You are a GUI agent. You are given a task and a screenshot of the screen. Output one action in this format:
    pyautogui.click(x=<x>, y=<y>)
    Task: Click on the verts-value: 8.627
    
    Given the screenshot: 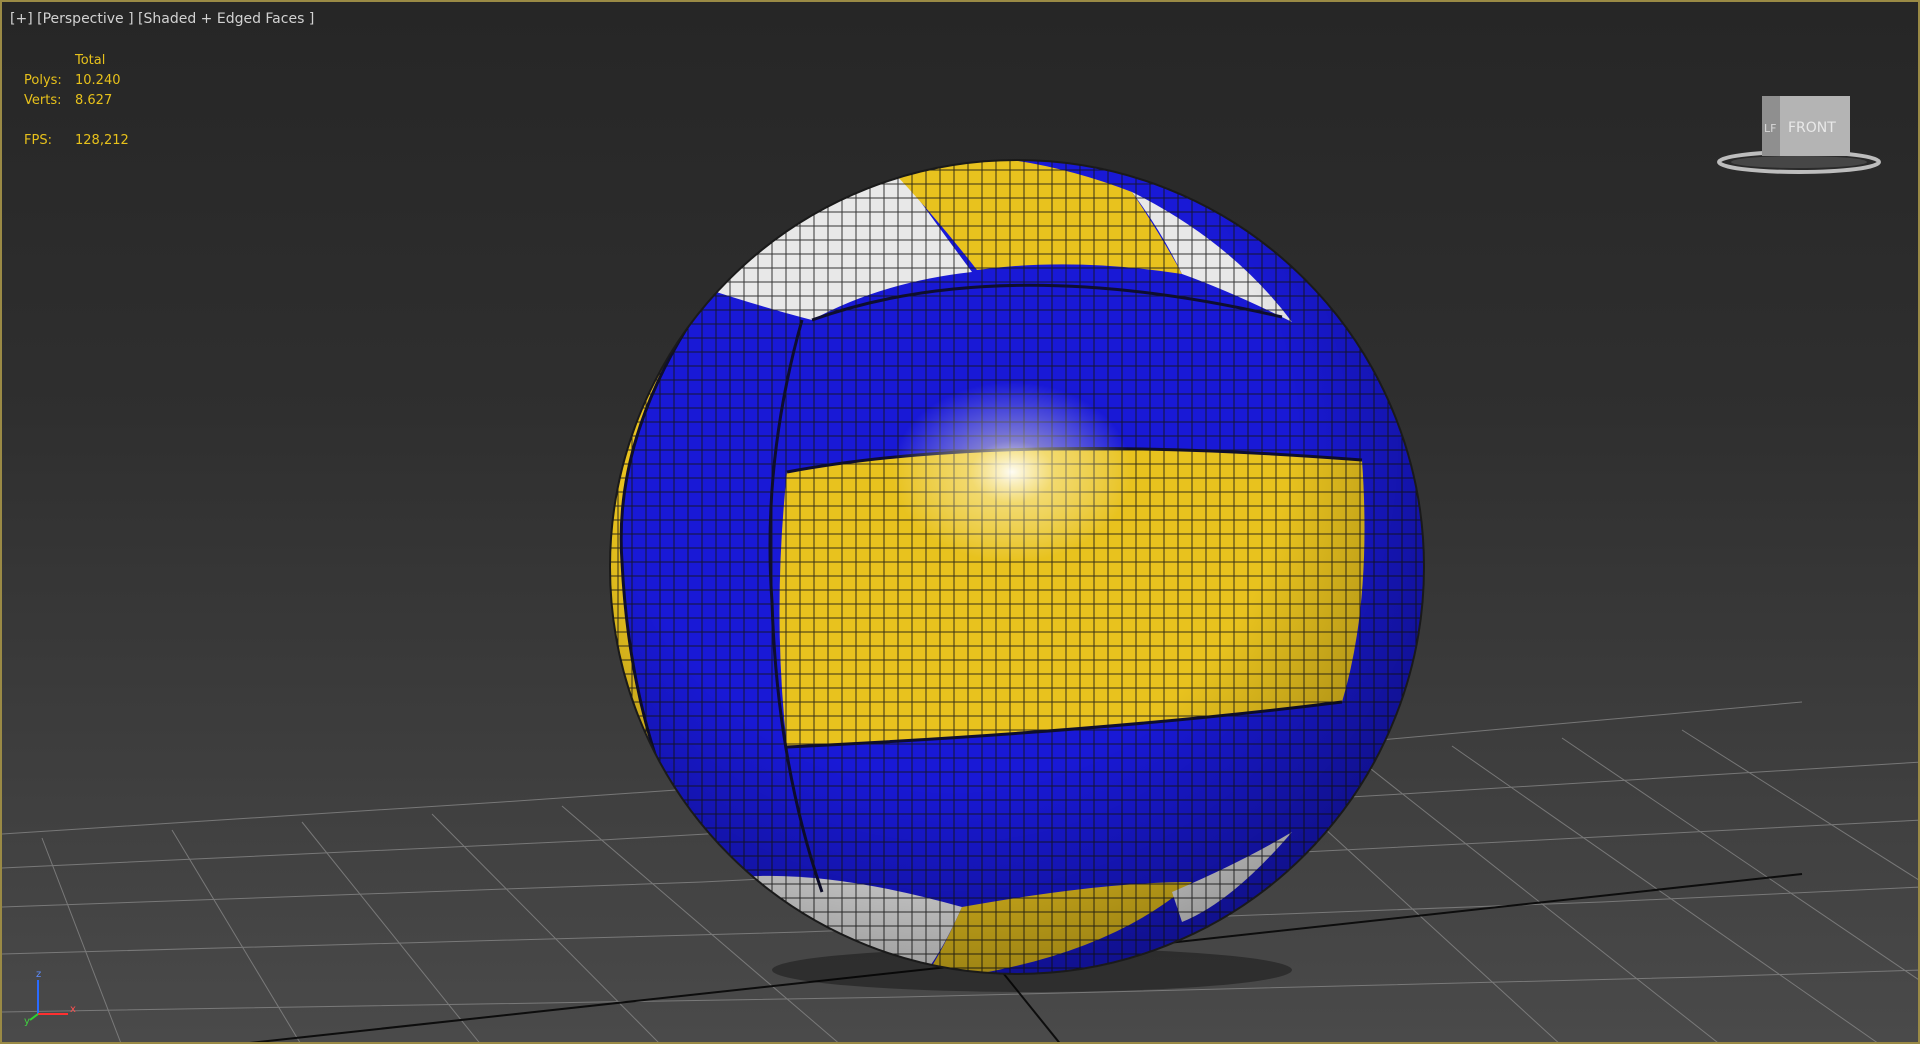 What is the action you would take?
    pyautogui.click(x=94, y=100)
    